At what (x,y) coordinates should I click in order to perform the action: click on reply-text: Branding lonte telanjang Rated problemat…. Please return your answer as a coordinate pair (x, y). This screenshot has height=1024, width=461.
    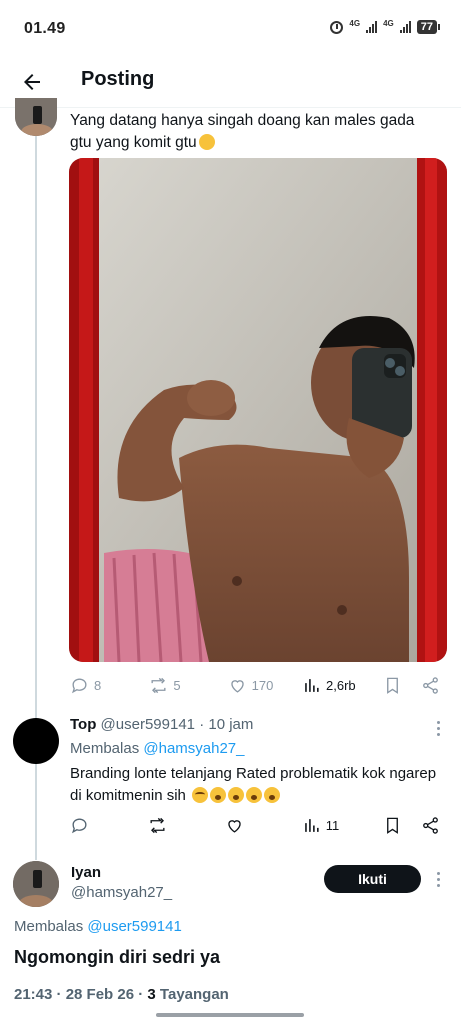
    Looking at the image, I should click on (253, 784).